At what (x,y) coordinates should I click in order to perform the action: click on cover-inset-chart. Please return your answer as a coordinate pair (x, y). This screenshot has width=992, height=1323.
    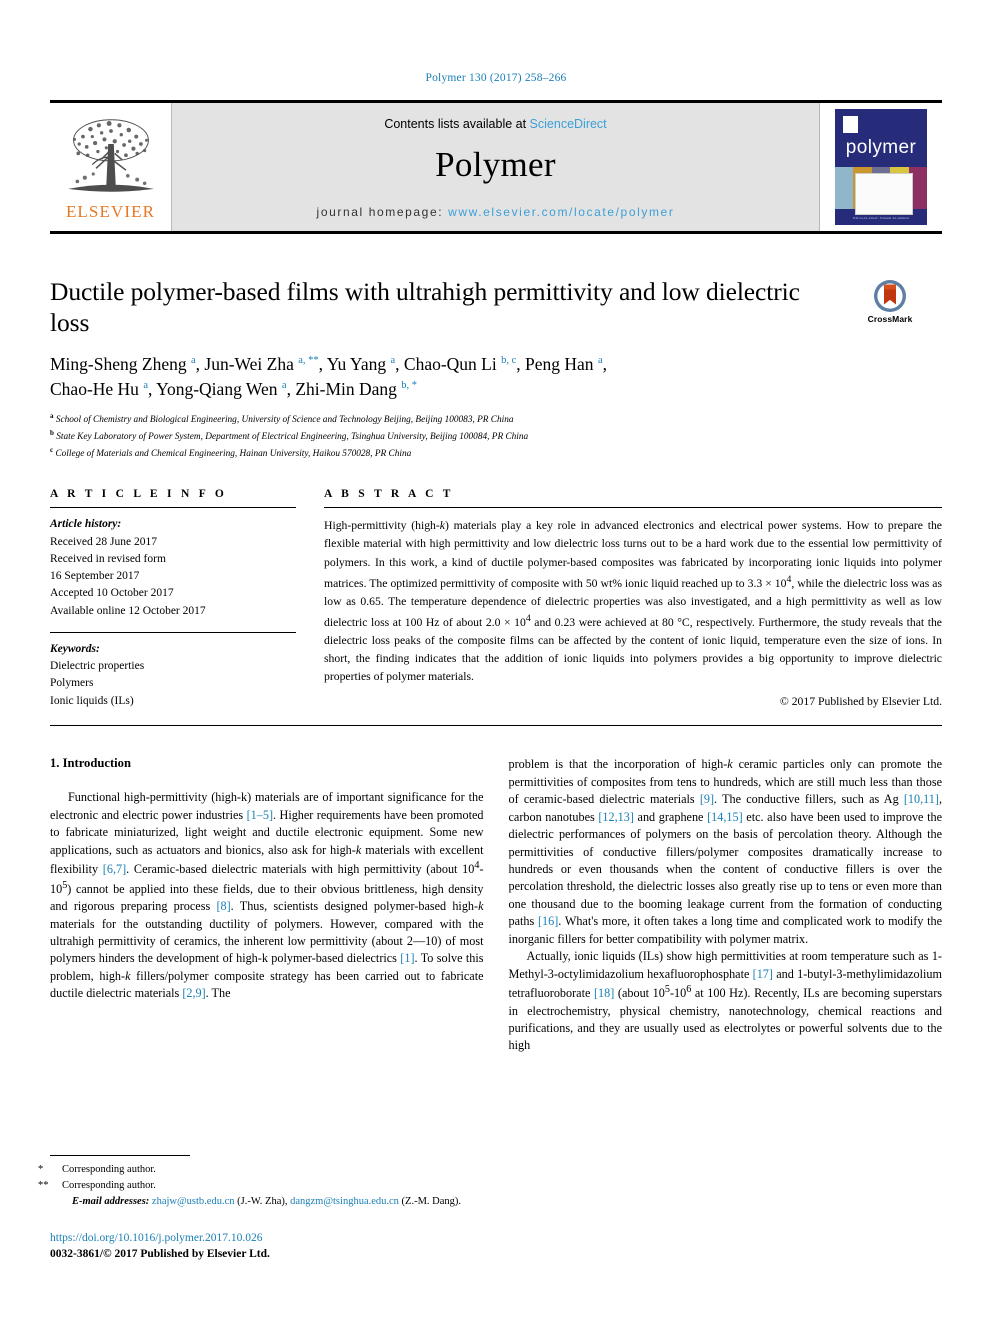
    Looking at the image, I should click on (884, 194).